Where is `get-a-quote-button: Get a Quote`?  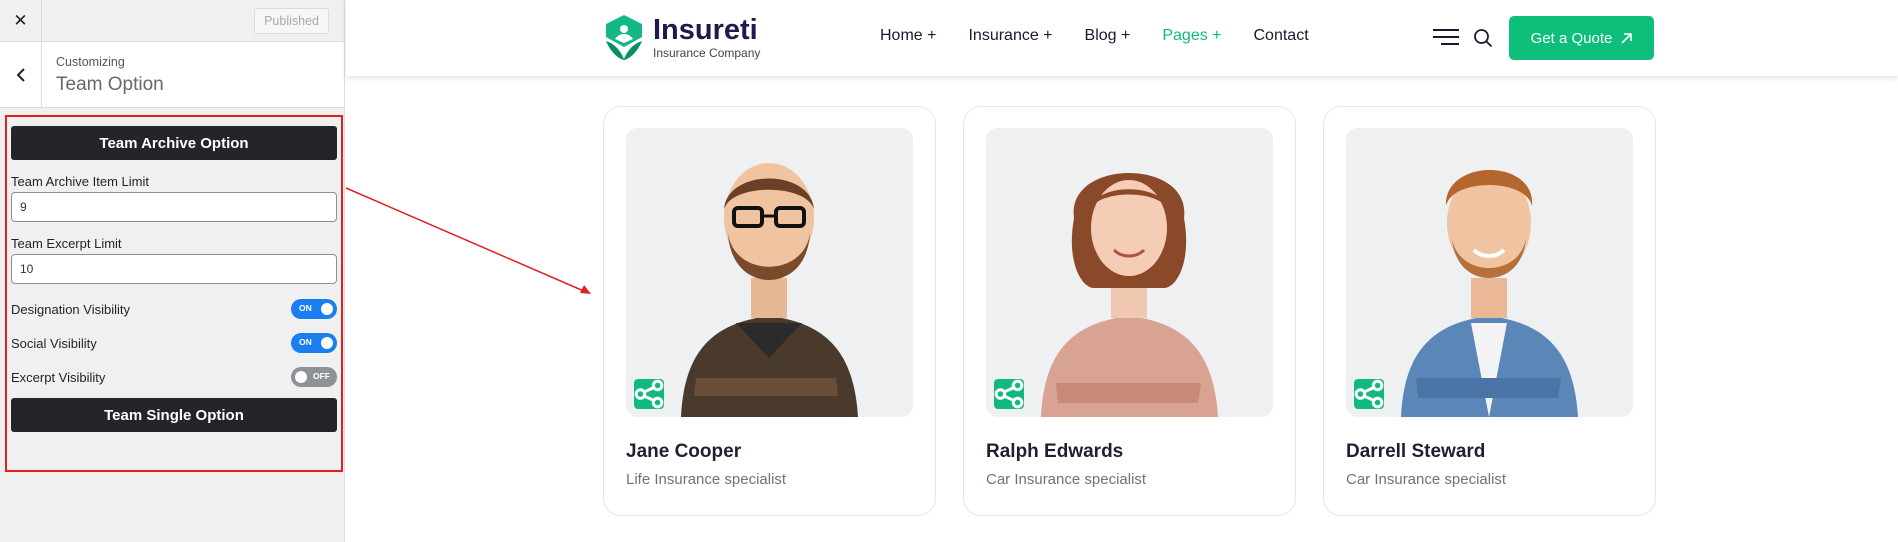 get-a-quote-button: Get a Quote is located at coordinates (1581, 38).